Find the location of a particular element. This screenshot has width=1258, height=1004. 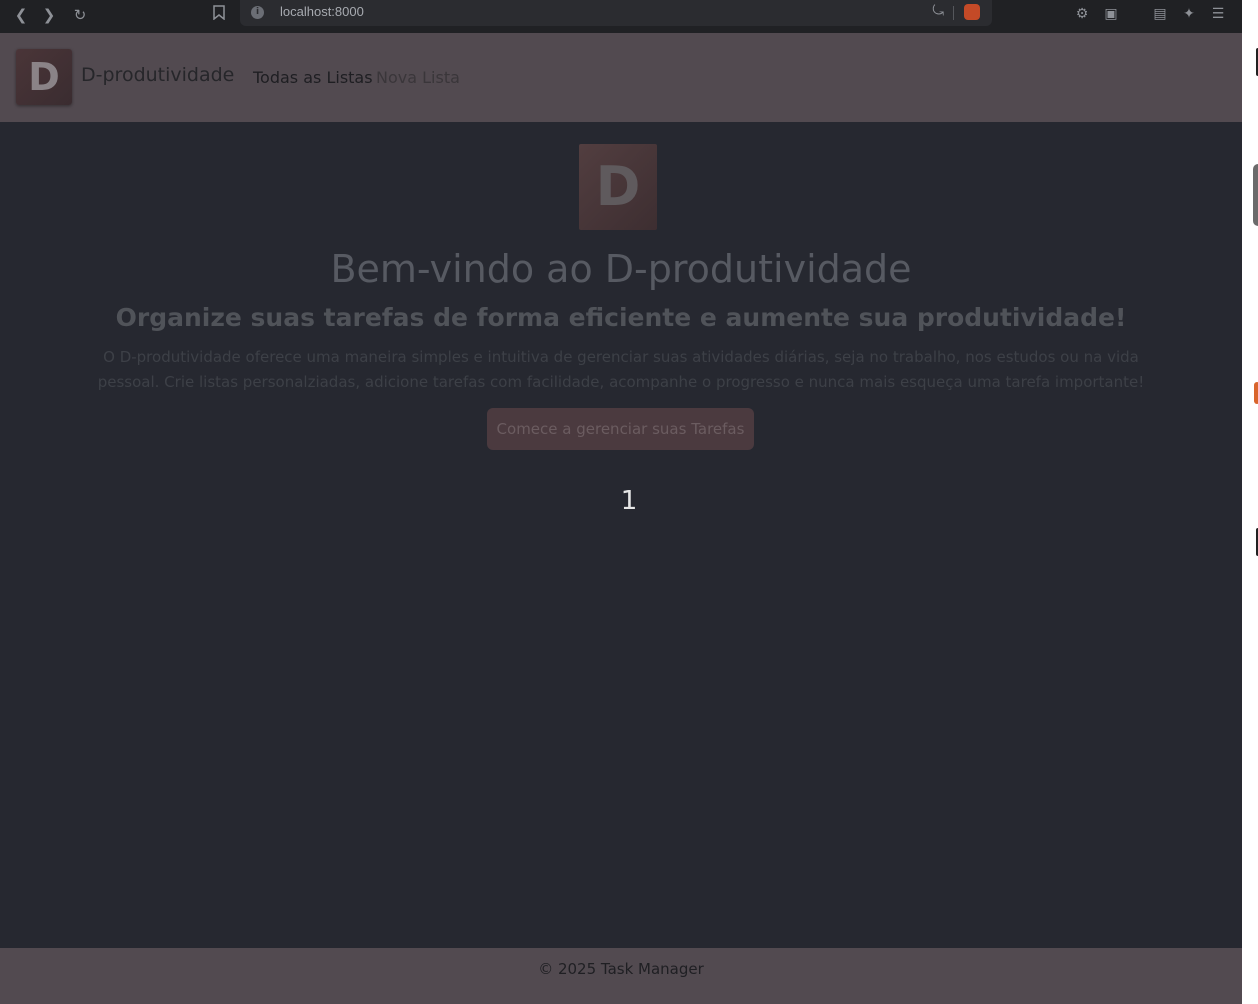

extensions-icon: ⚙ is located at coordinates (1082, 14).